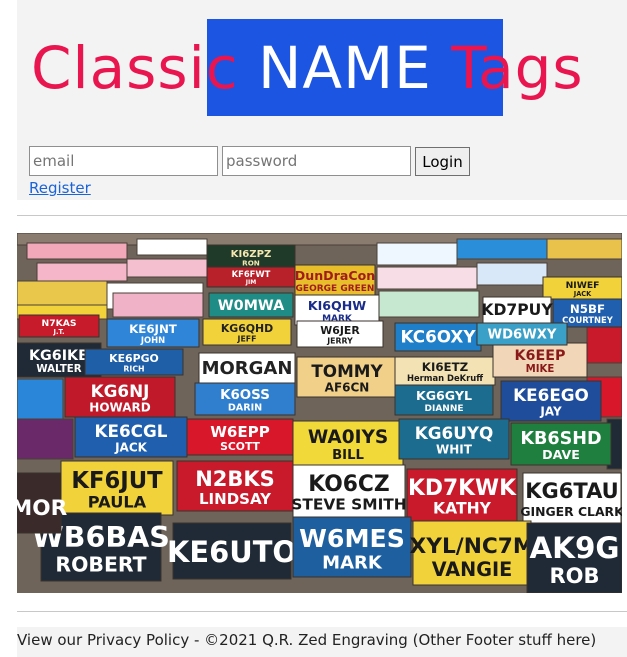 The width and height of the screenshot is (627, 657). What do you see at coordinates (587, 309) in the screenshot?
I see `name-tag-callsign: N5BF` at bounding box center [587, 309].